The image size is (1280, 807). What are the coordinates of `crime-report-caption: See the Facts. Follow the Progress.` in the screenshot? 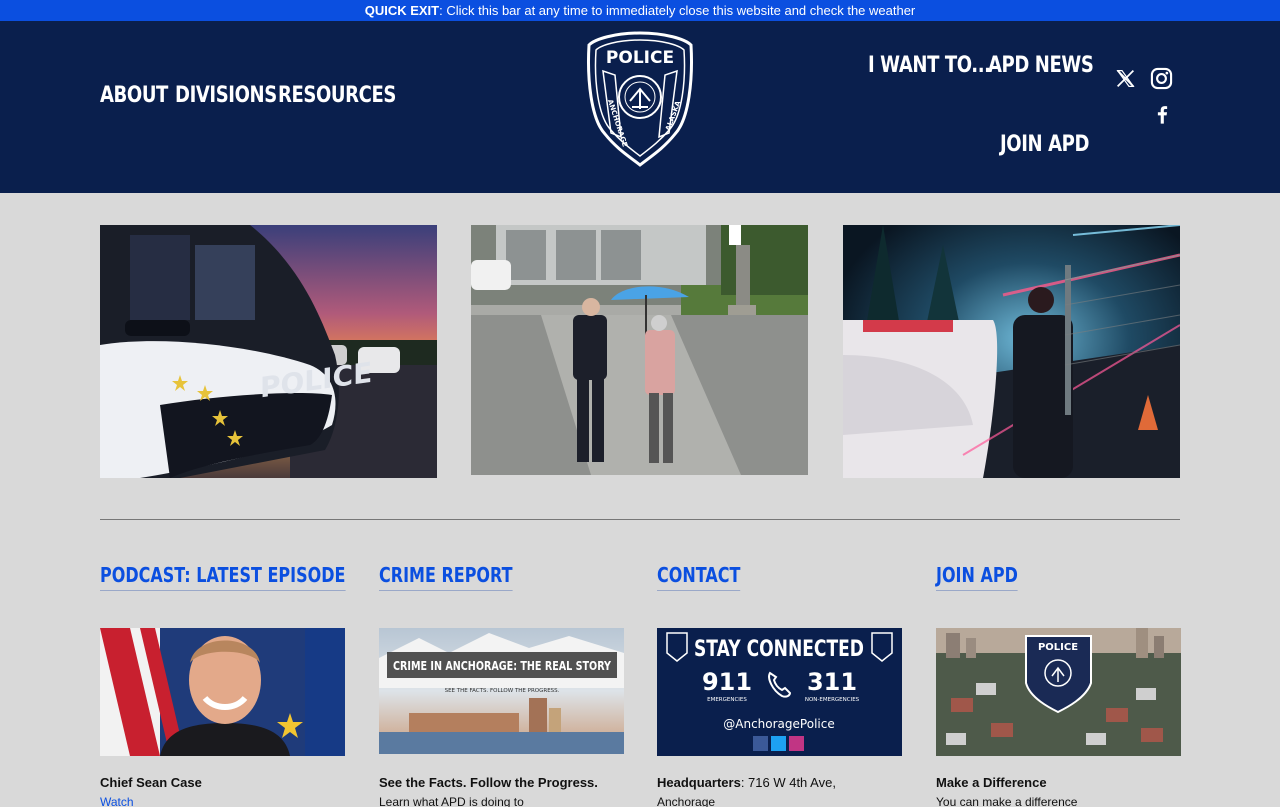 It's located at (488, 782).